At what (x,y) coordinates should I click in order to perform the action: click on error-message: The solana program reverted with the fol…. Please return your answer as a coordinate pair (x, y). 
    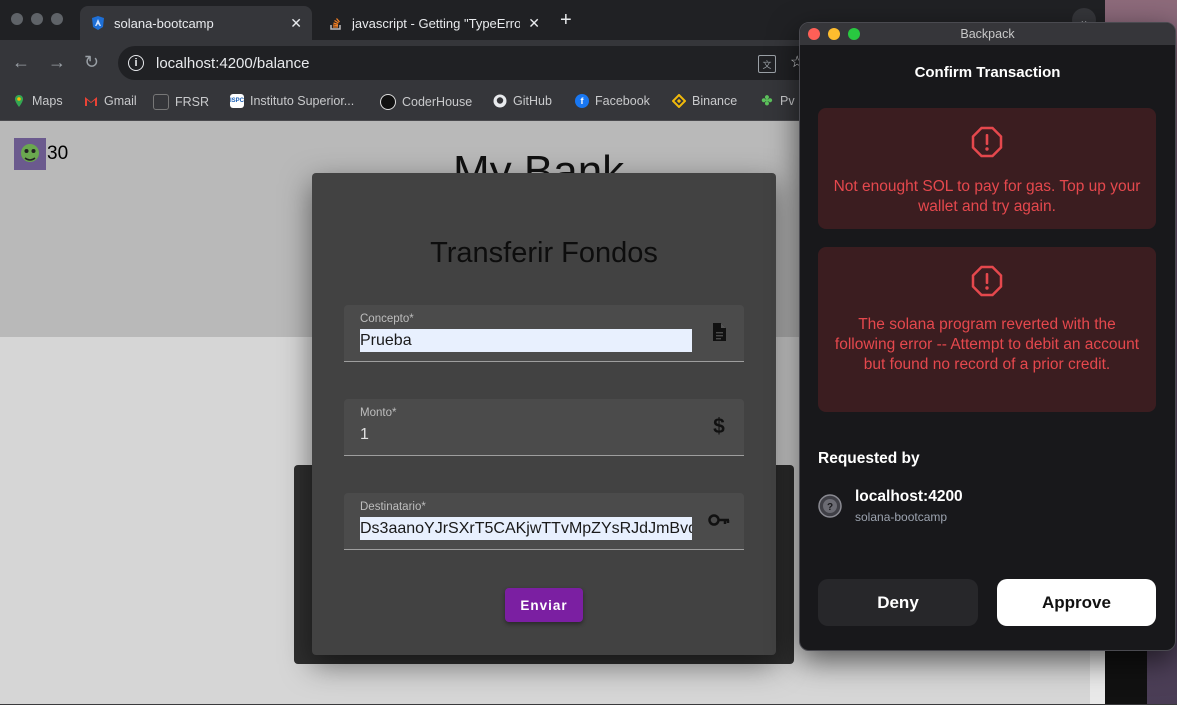
    Looking at the image, I should click on (987, 344).